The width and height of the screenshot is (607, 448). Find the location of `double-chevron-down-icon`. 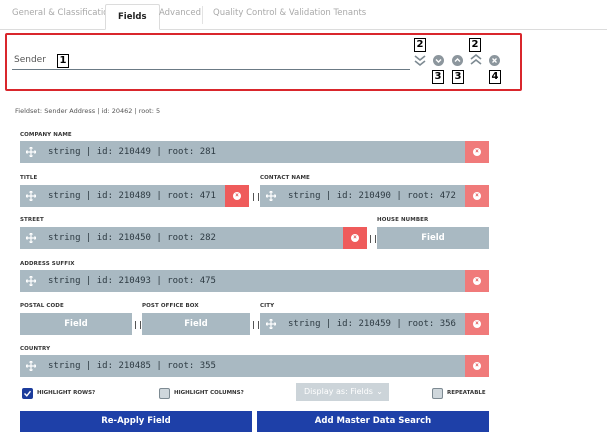

double-chevron-down-icon is located at coordinates (420, 60).